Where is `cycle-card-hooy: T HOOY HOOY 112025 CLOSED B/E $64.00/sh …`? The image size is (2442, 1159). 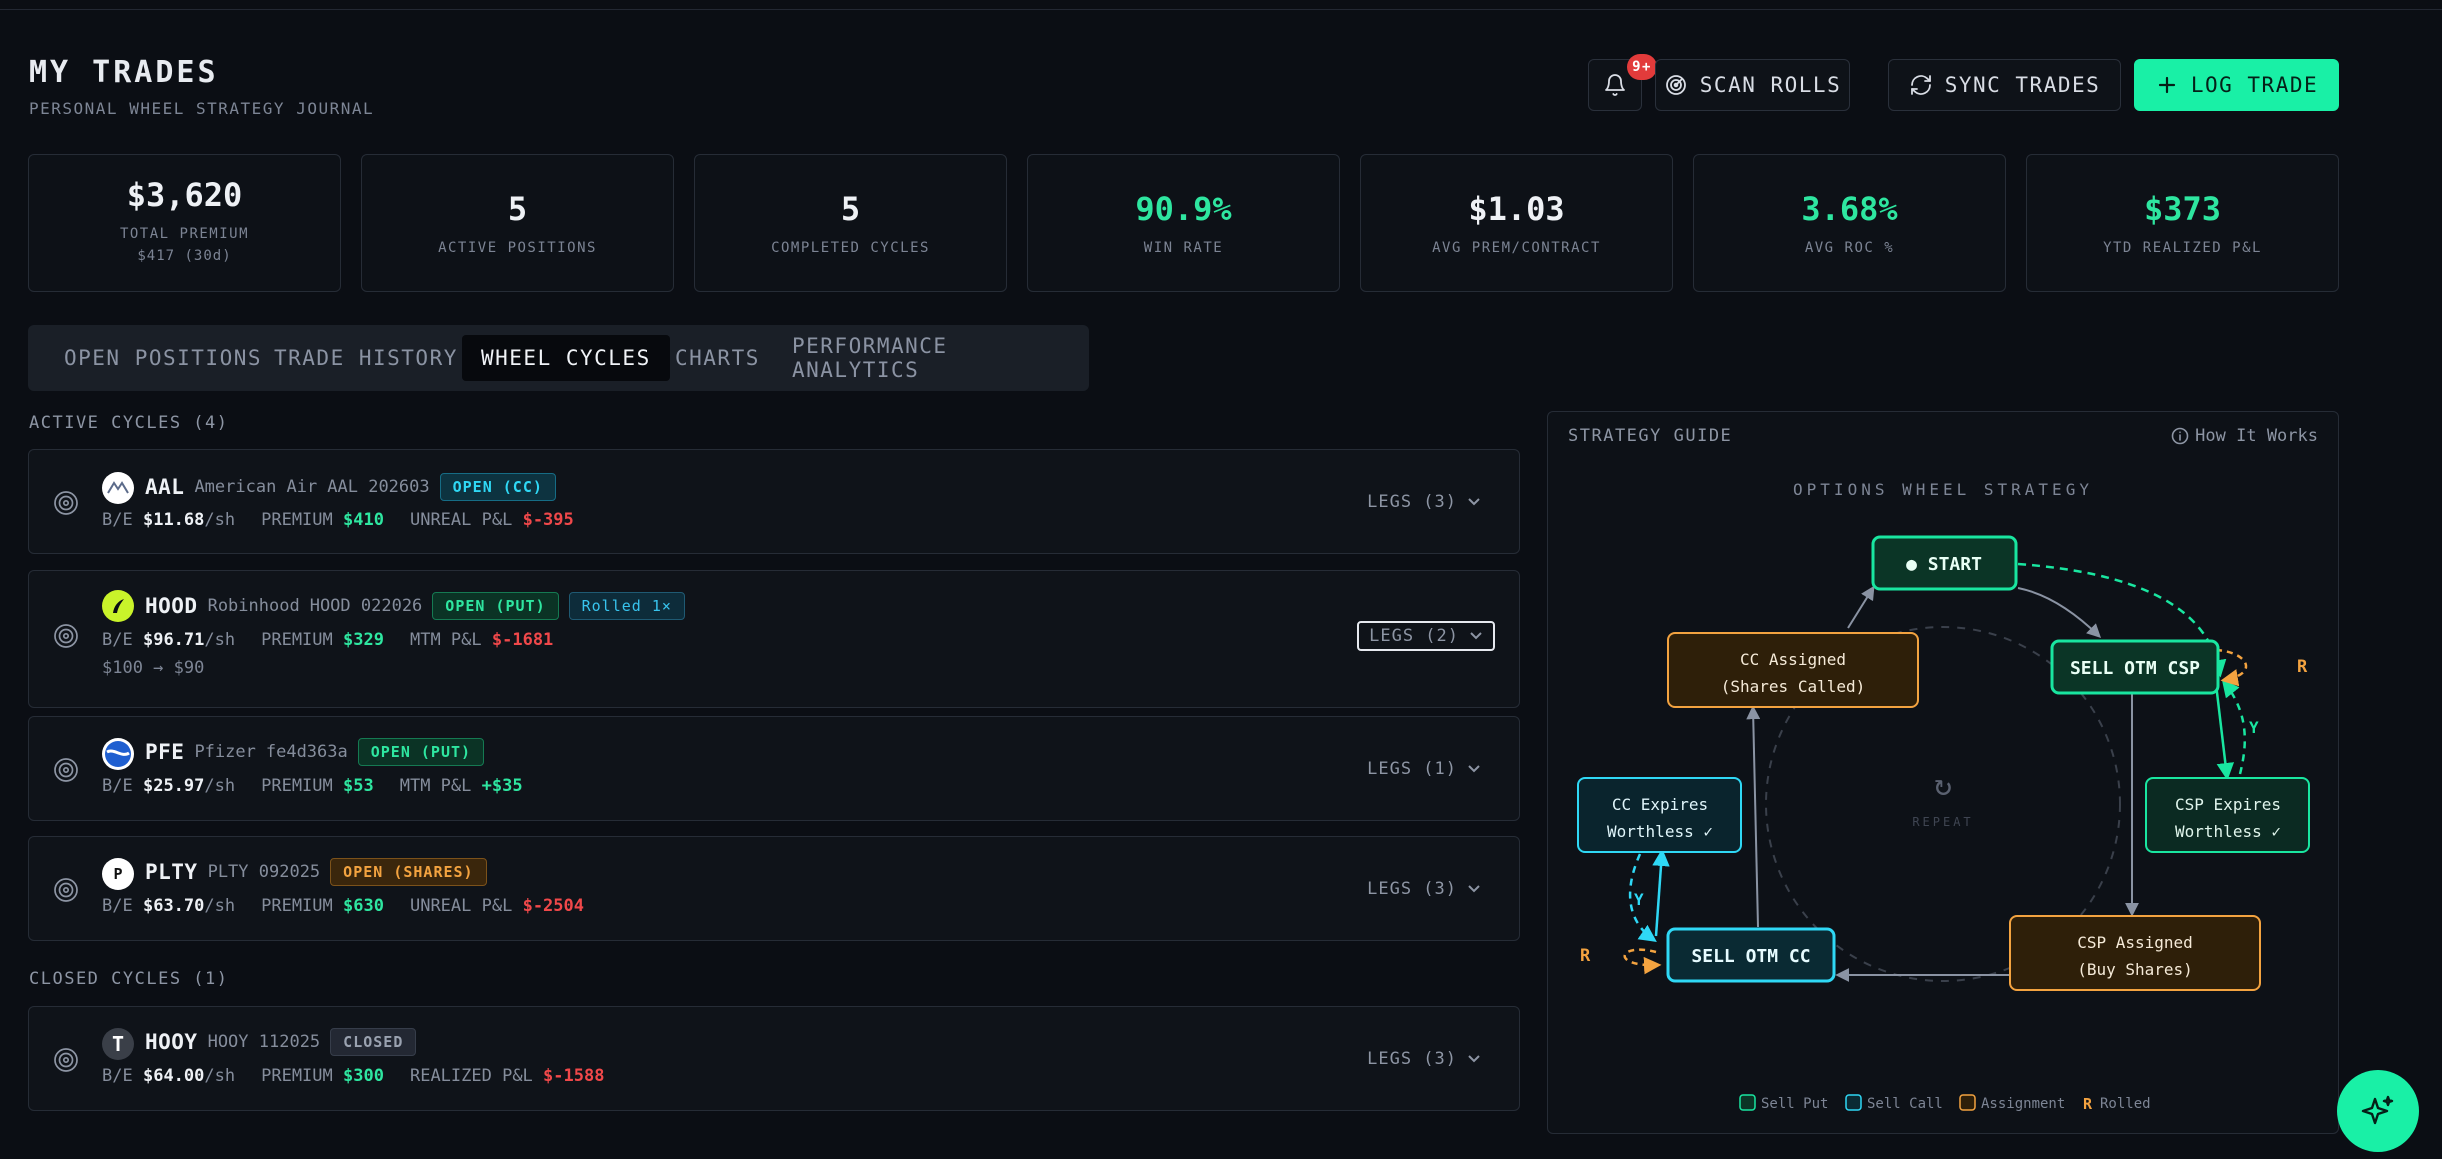 cycle-card-hooy: T HOOY HOOY 112025 CLOSED B/E $64.00/sh … is located at coordinates (774, 1058).